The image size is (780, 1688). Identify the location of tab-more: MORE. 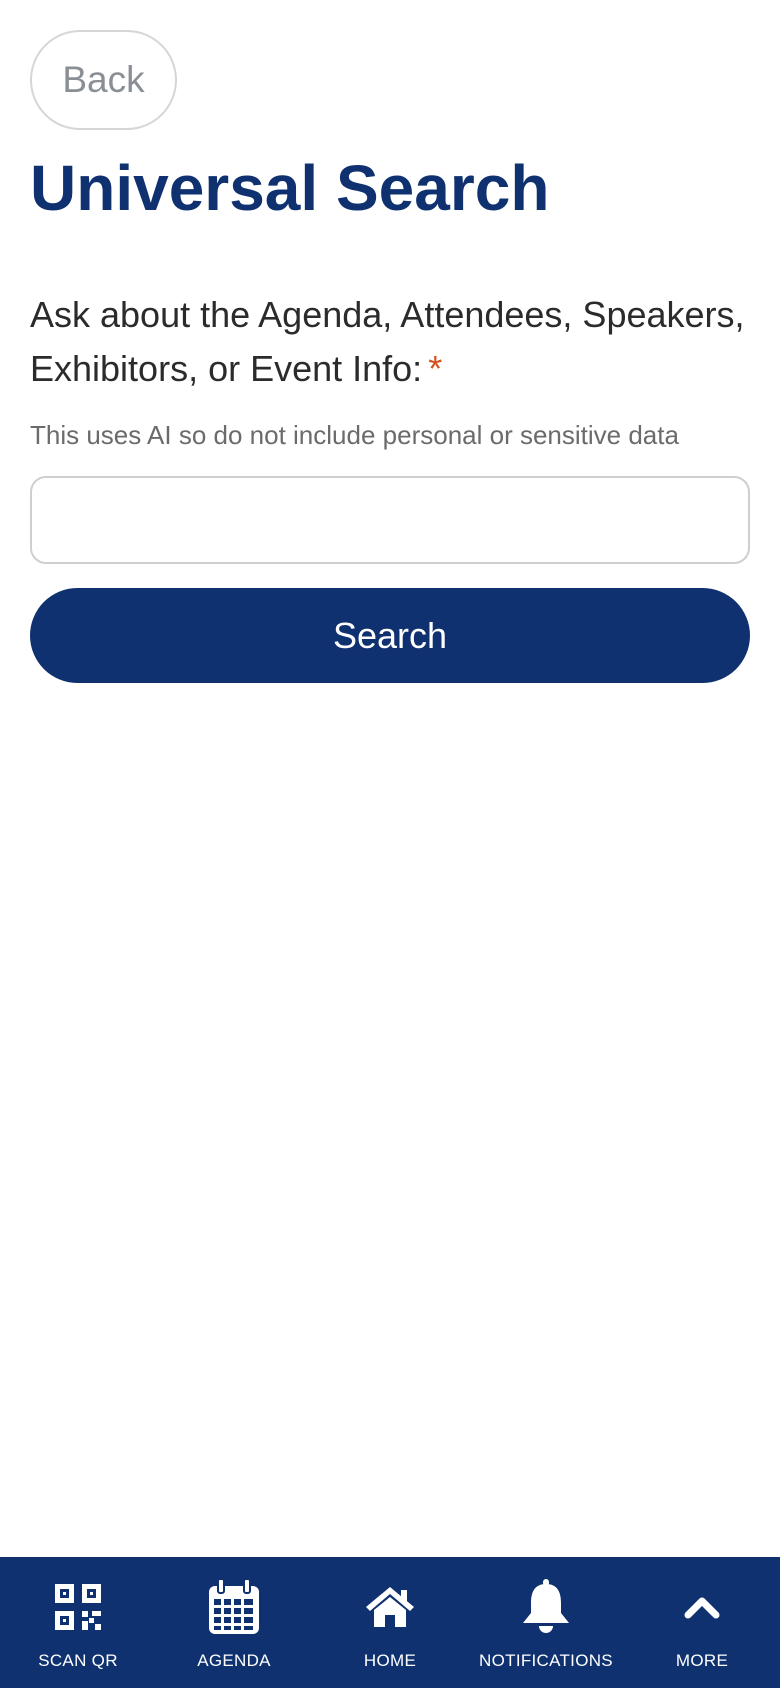
(702, 1622).